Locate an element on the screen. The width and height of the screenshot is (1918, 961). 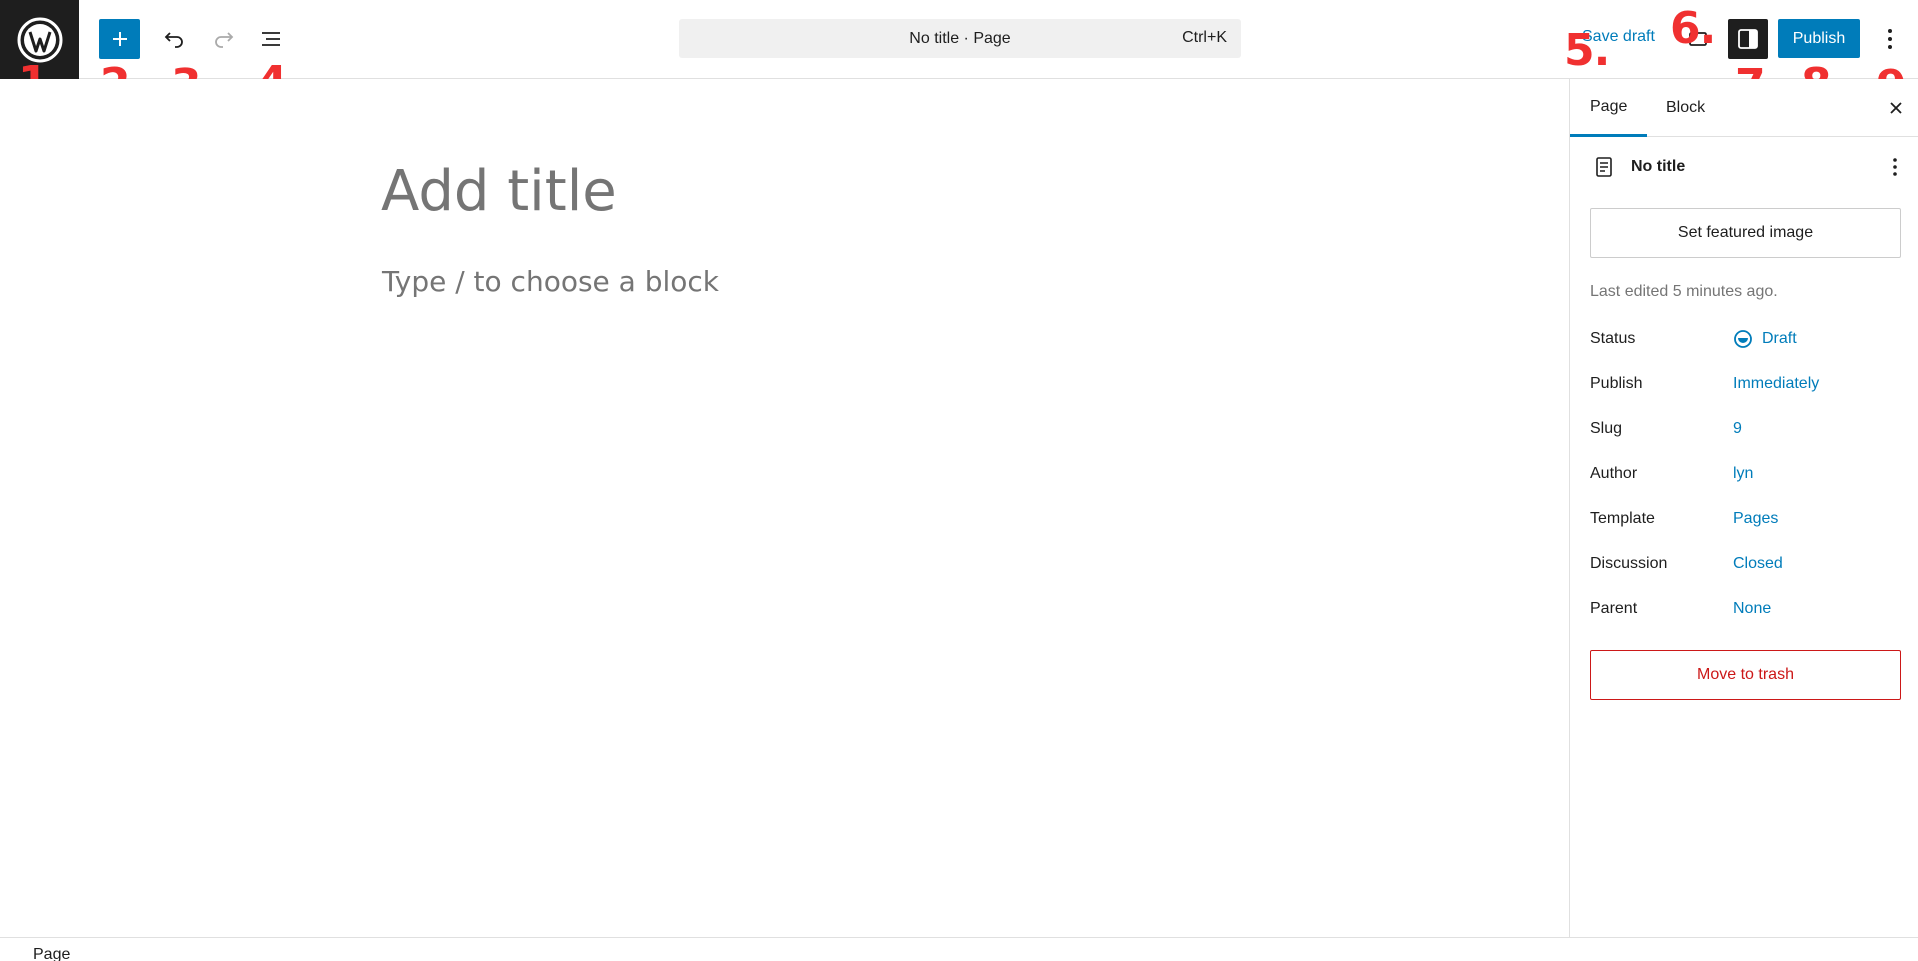
set-featured-image-button: Set featured image is located at coordinates (1745, 233).